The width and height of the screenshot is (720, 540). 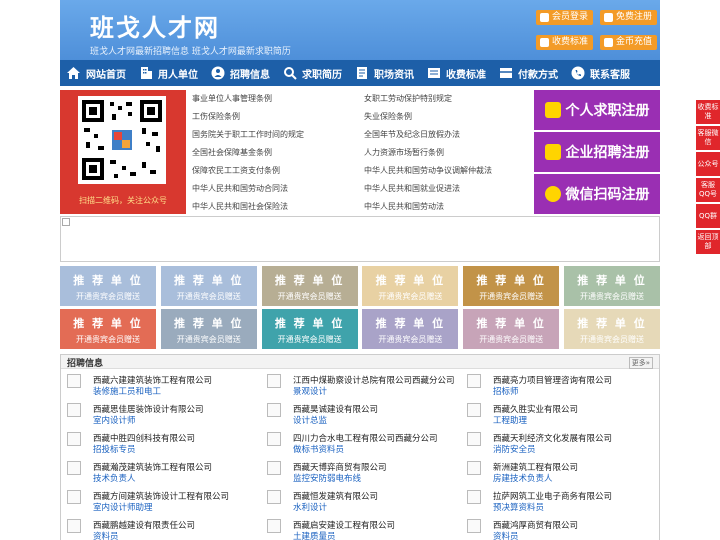 I want to click on job-listings-header: 招聘信息 更多», so click(x=360, y=362).